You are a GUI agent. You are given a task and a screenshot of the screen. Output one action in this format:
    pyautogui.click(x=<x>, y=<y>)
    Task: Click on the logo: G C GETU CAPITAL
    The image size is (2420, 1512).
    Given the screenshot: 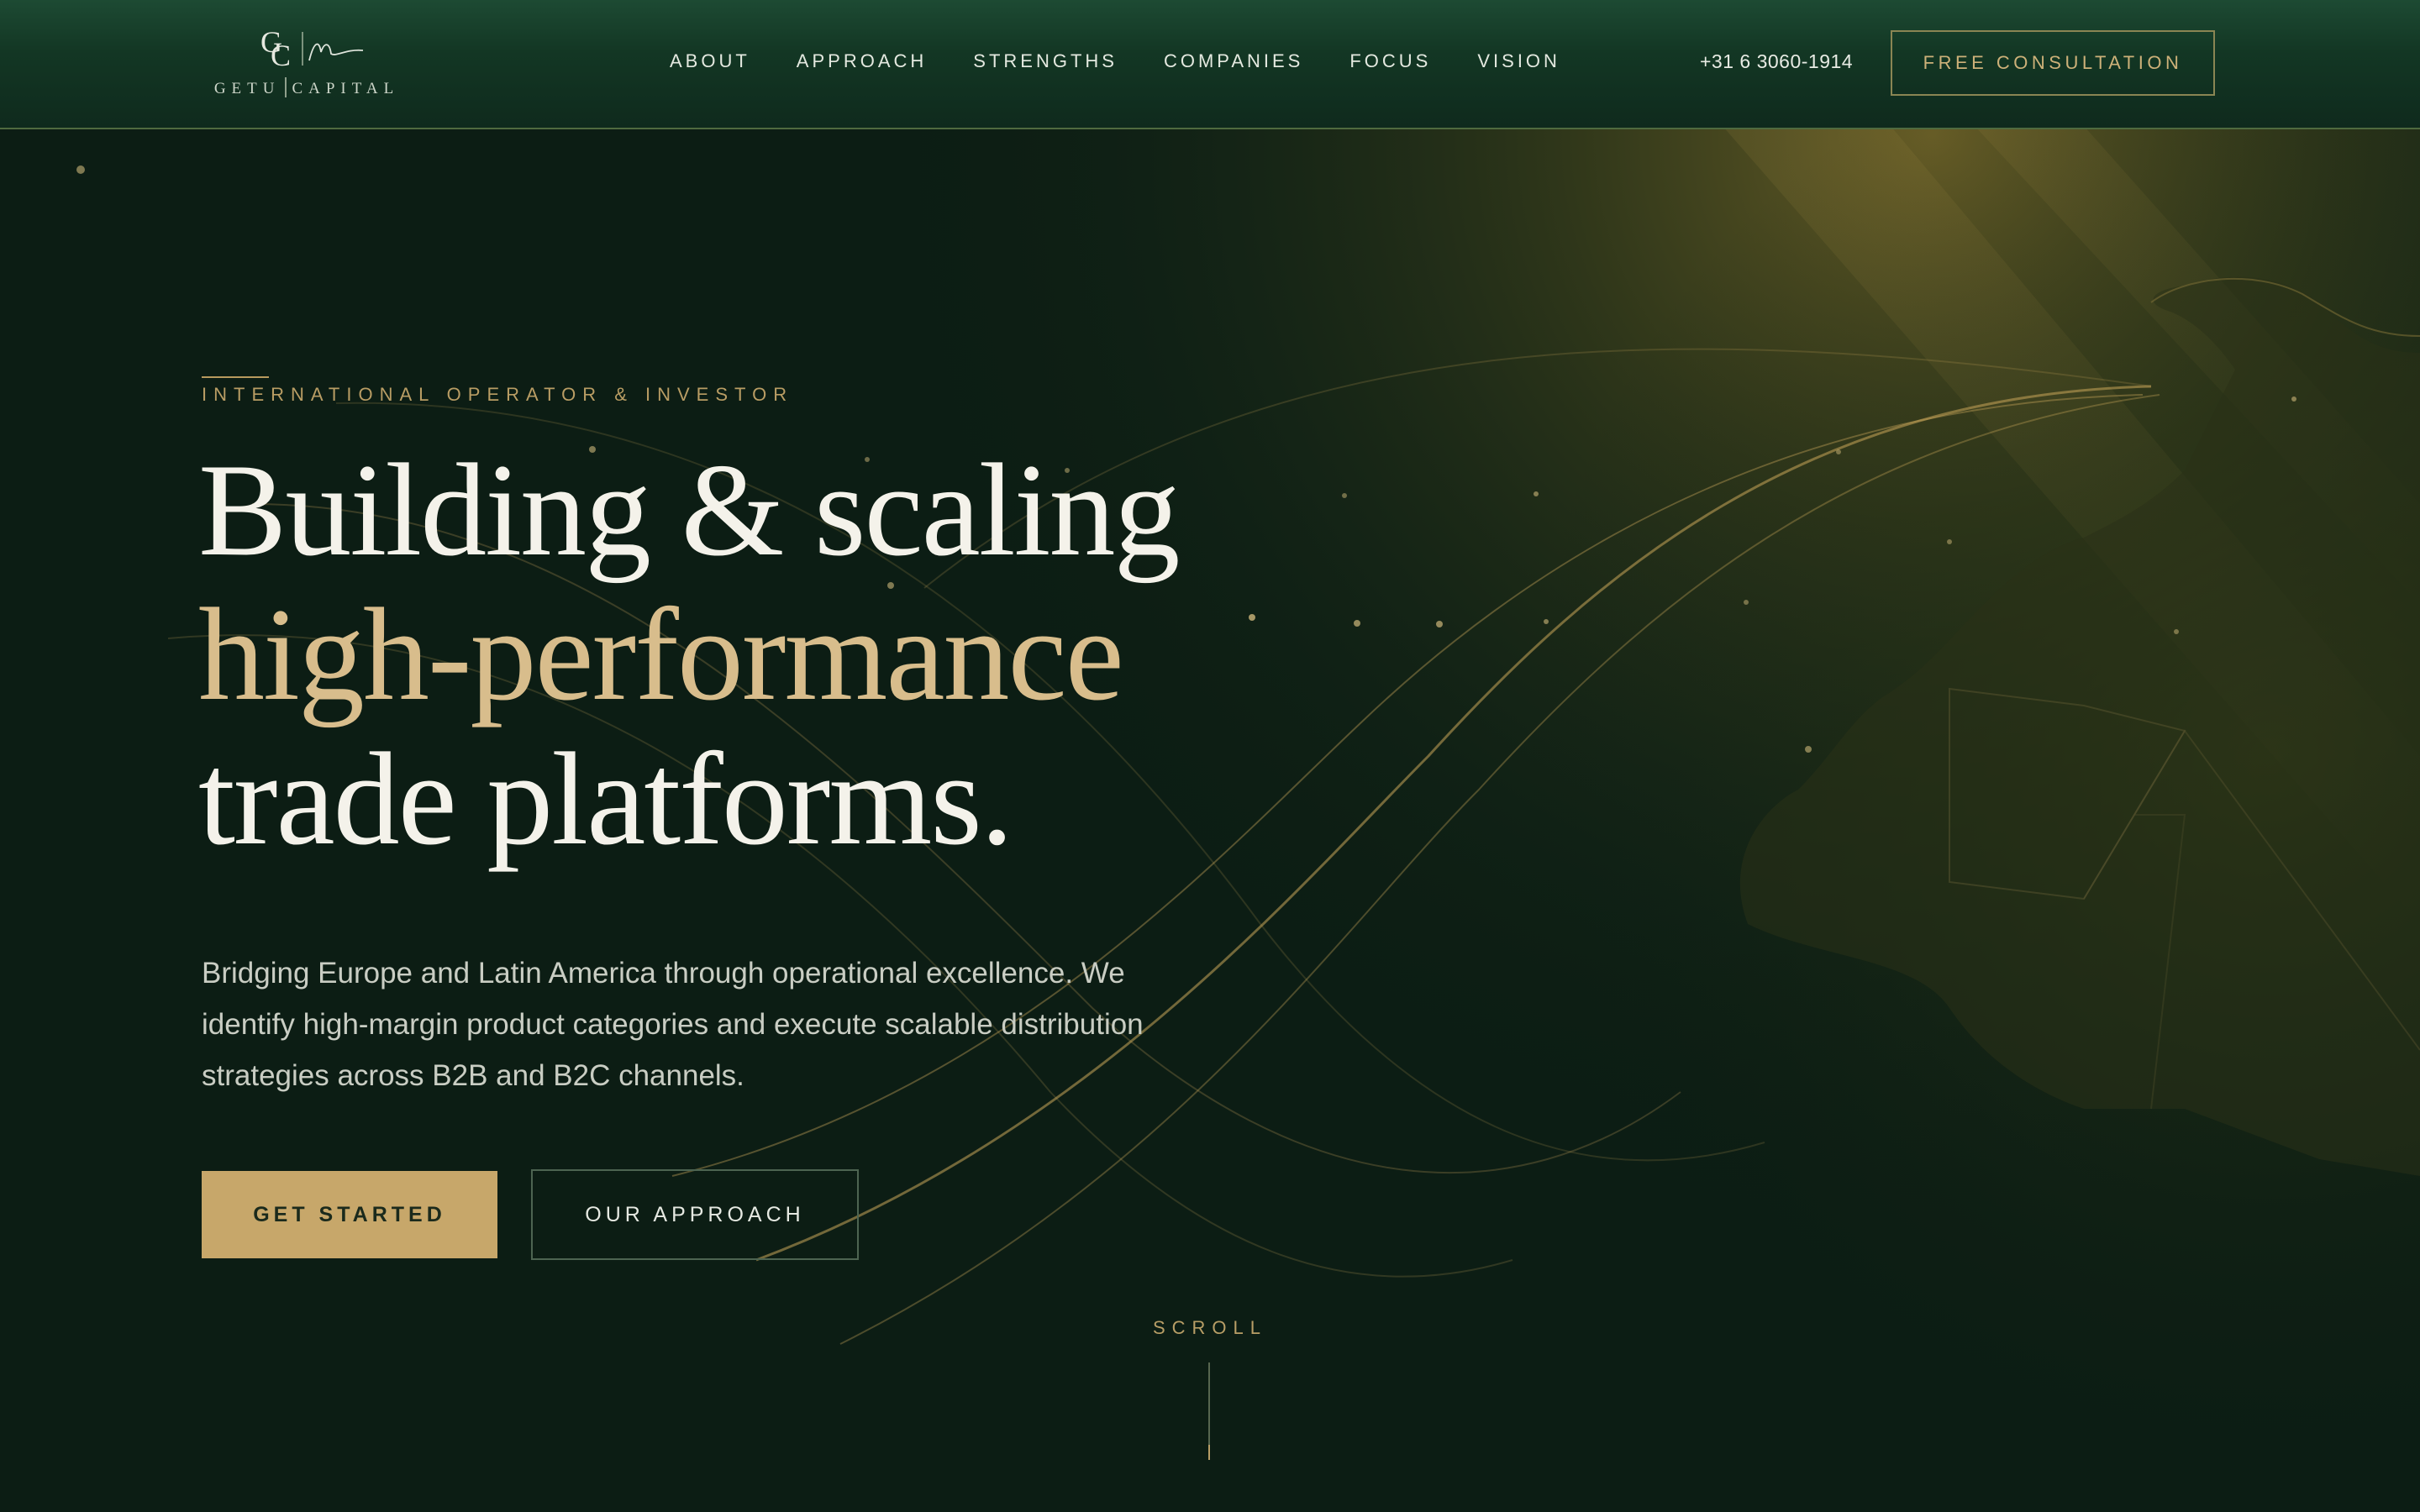 What is the action you would take?
    pyautogui.click(x=307, y=64)
    